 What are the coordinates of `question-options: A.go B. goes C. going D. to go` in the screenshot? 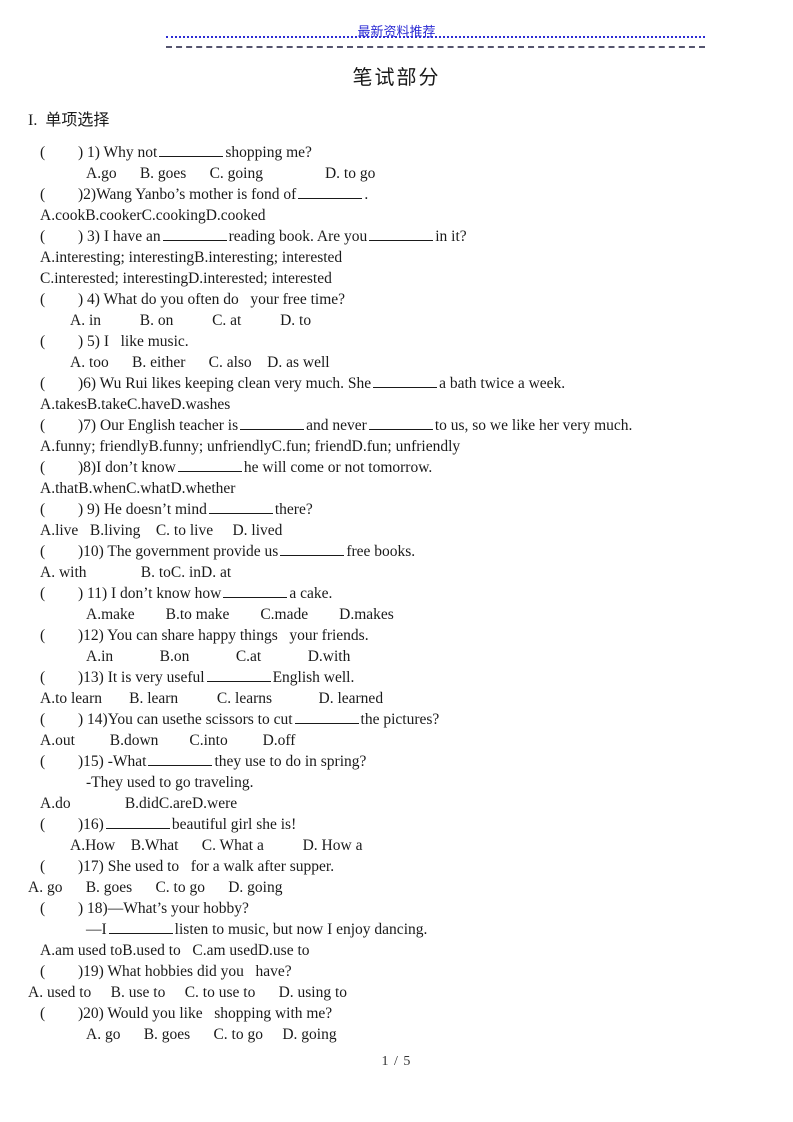 It's located at (396, 173).